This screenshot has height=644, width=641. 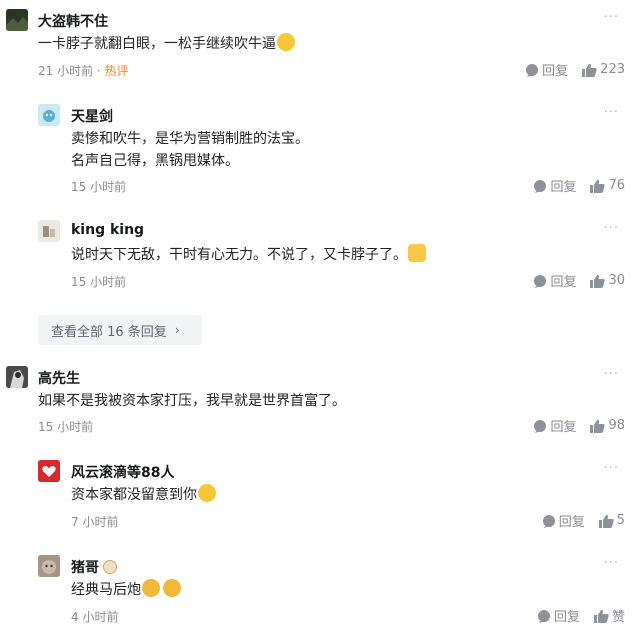 I want to click on comment-text-line: 名声自己得，黑锅甩媒体。, so click(x=155, y=161).